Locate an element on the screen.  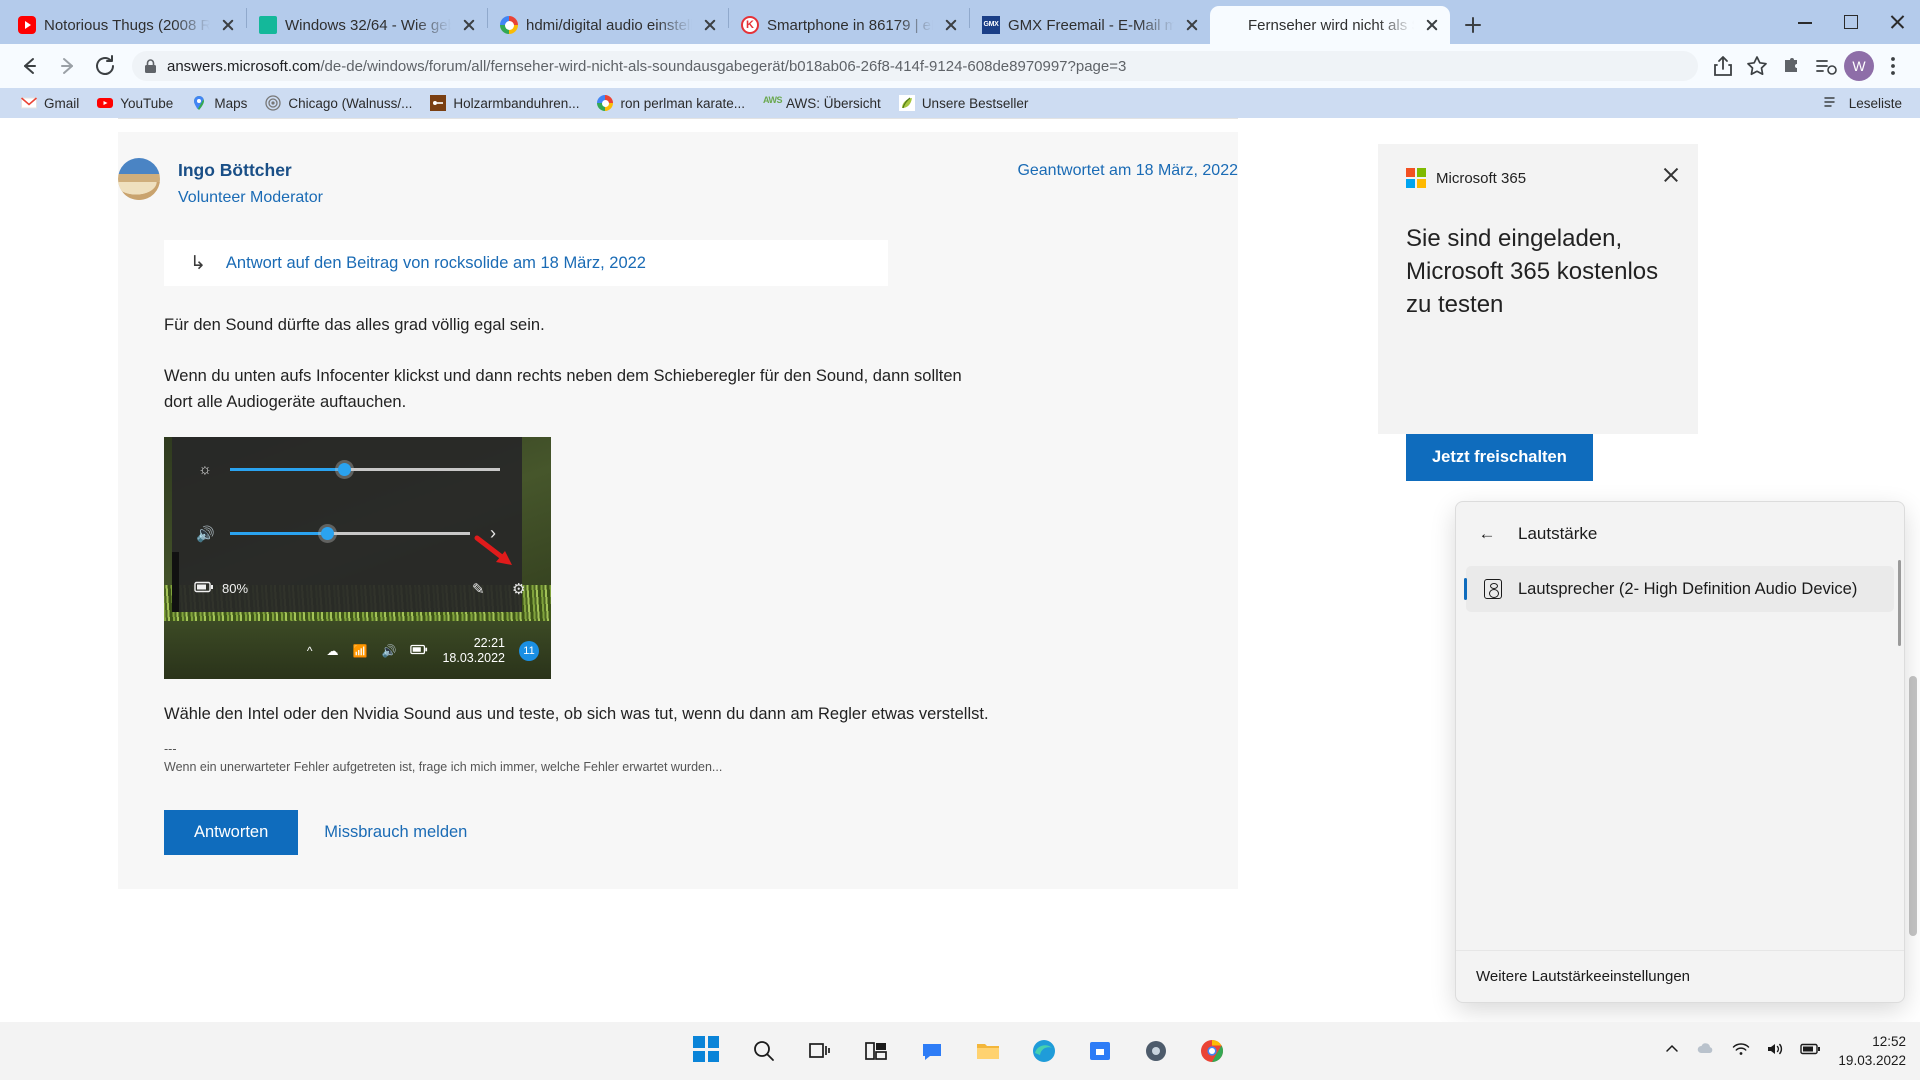
browser-tab-3: K Smartphone in 86179 | eBay is located at coordinates (849, 25).